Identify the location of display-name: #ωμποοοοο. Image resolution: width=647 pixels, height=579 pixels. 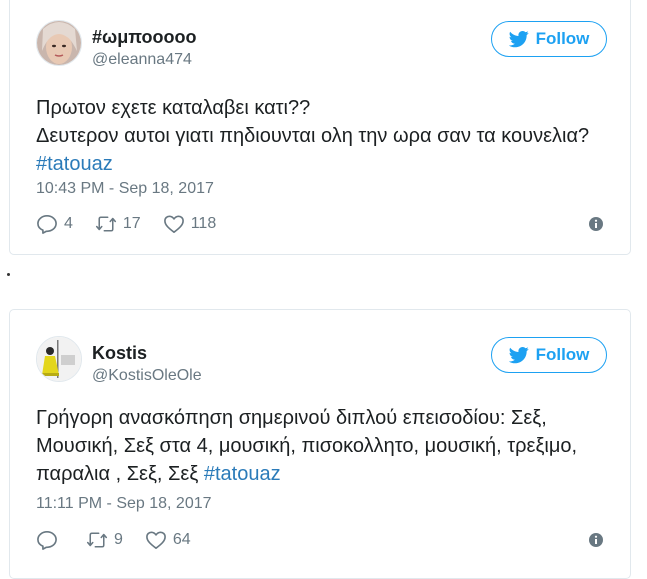
(144, 37).